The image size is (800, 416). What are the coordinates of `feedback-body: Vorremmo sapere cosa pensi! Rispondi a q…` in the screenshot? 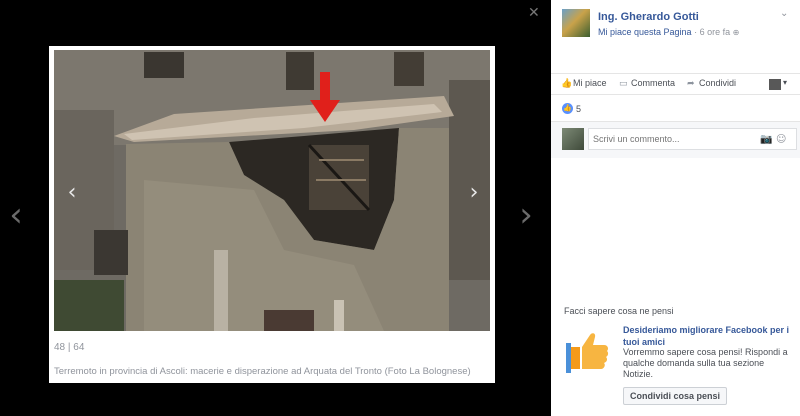 It's located at (705, 363).